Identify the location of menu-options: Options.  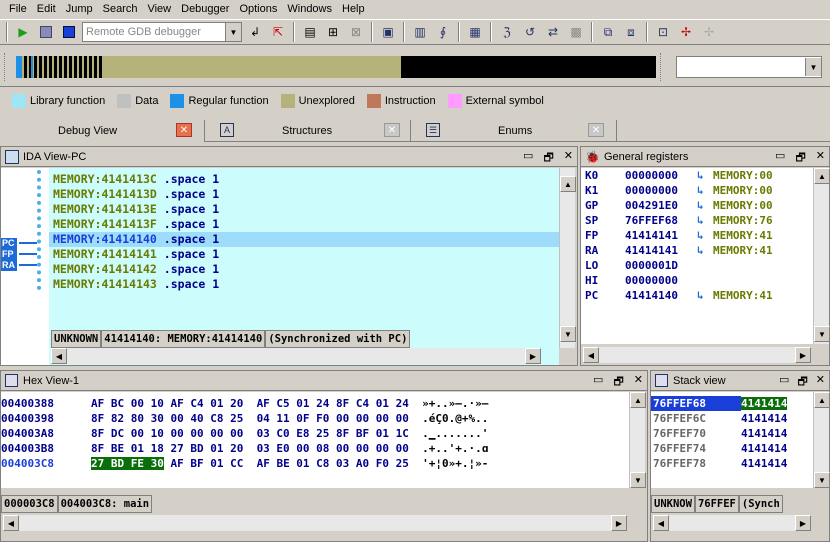
(258, 9).